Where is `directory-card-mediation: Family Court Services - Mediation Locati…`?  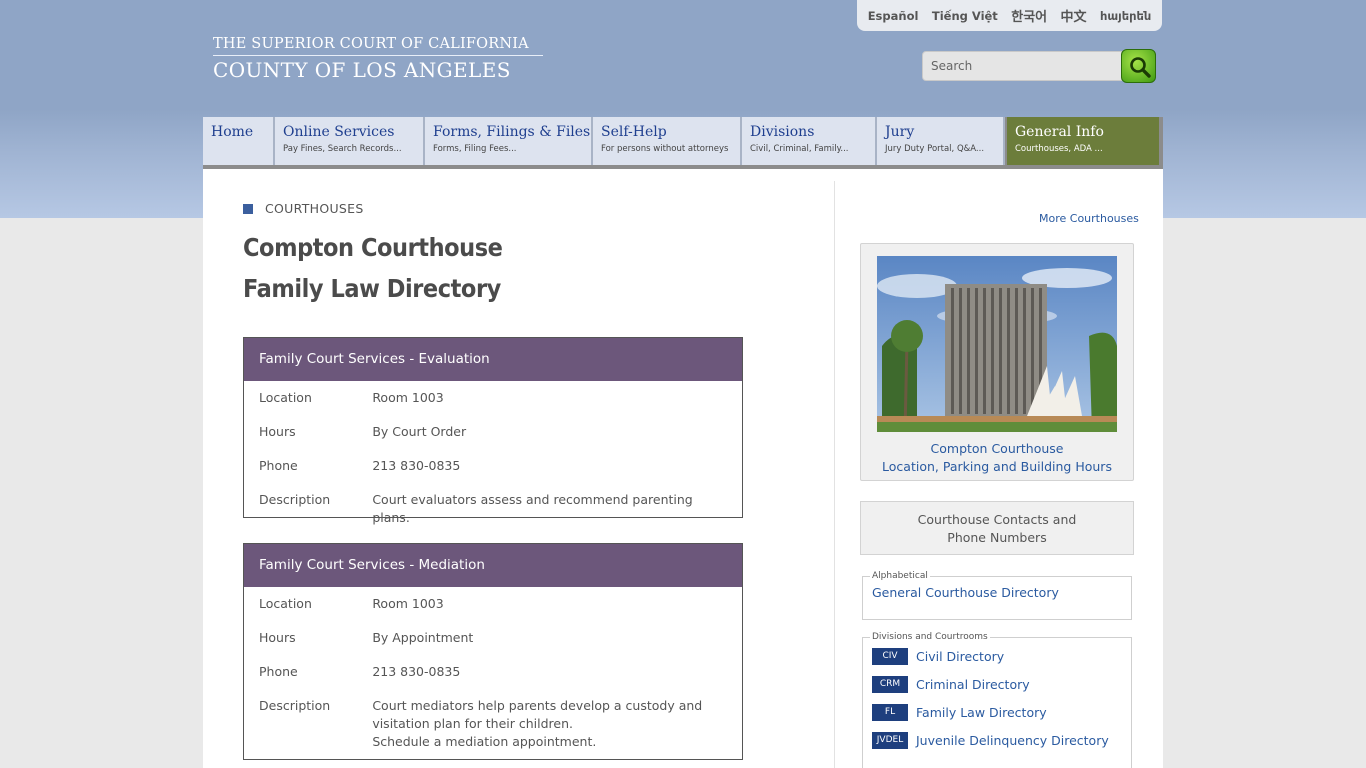
directory-card-mediation: Family Court Services - Mediation Locati… is located at coordinates (493, 651).